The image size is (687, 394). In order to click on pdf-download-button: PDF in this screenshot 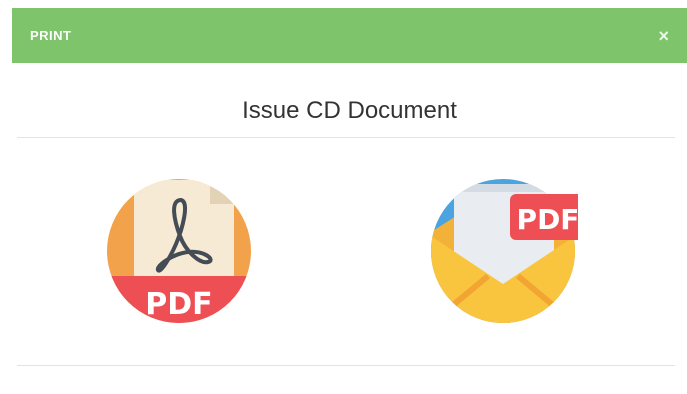, I will do `click(179, 251)`.